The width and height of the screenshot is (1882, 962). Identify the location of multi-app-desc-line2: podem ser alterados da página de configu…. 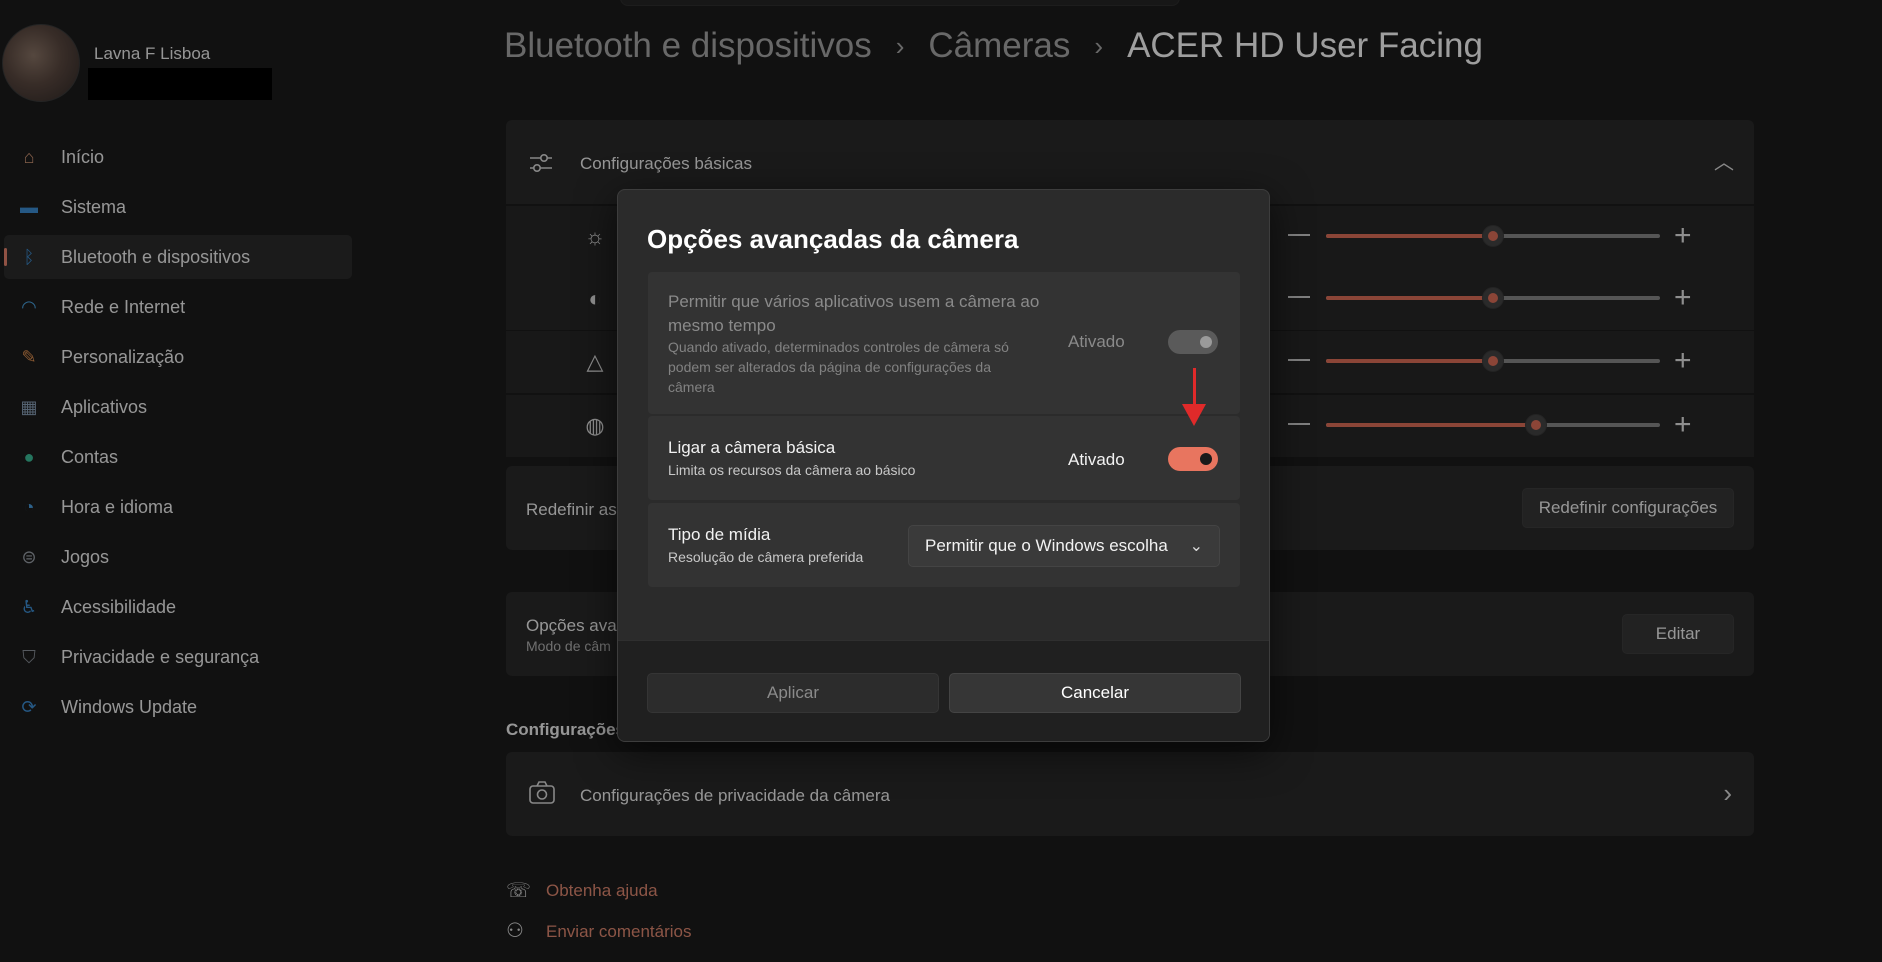
(829, 367).